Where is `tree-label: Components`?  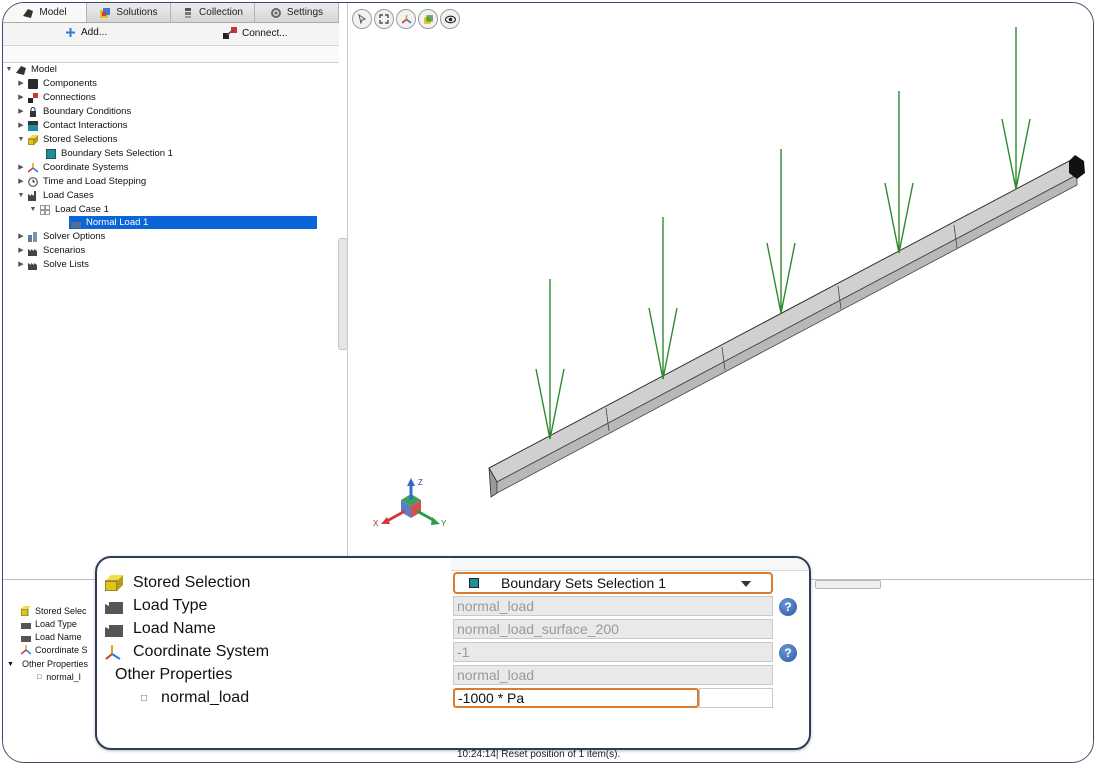 tree-label: Components is located at coordinates (70, 83).